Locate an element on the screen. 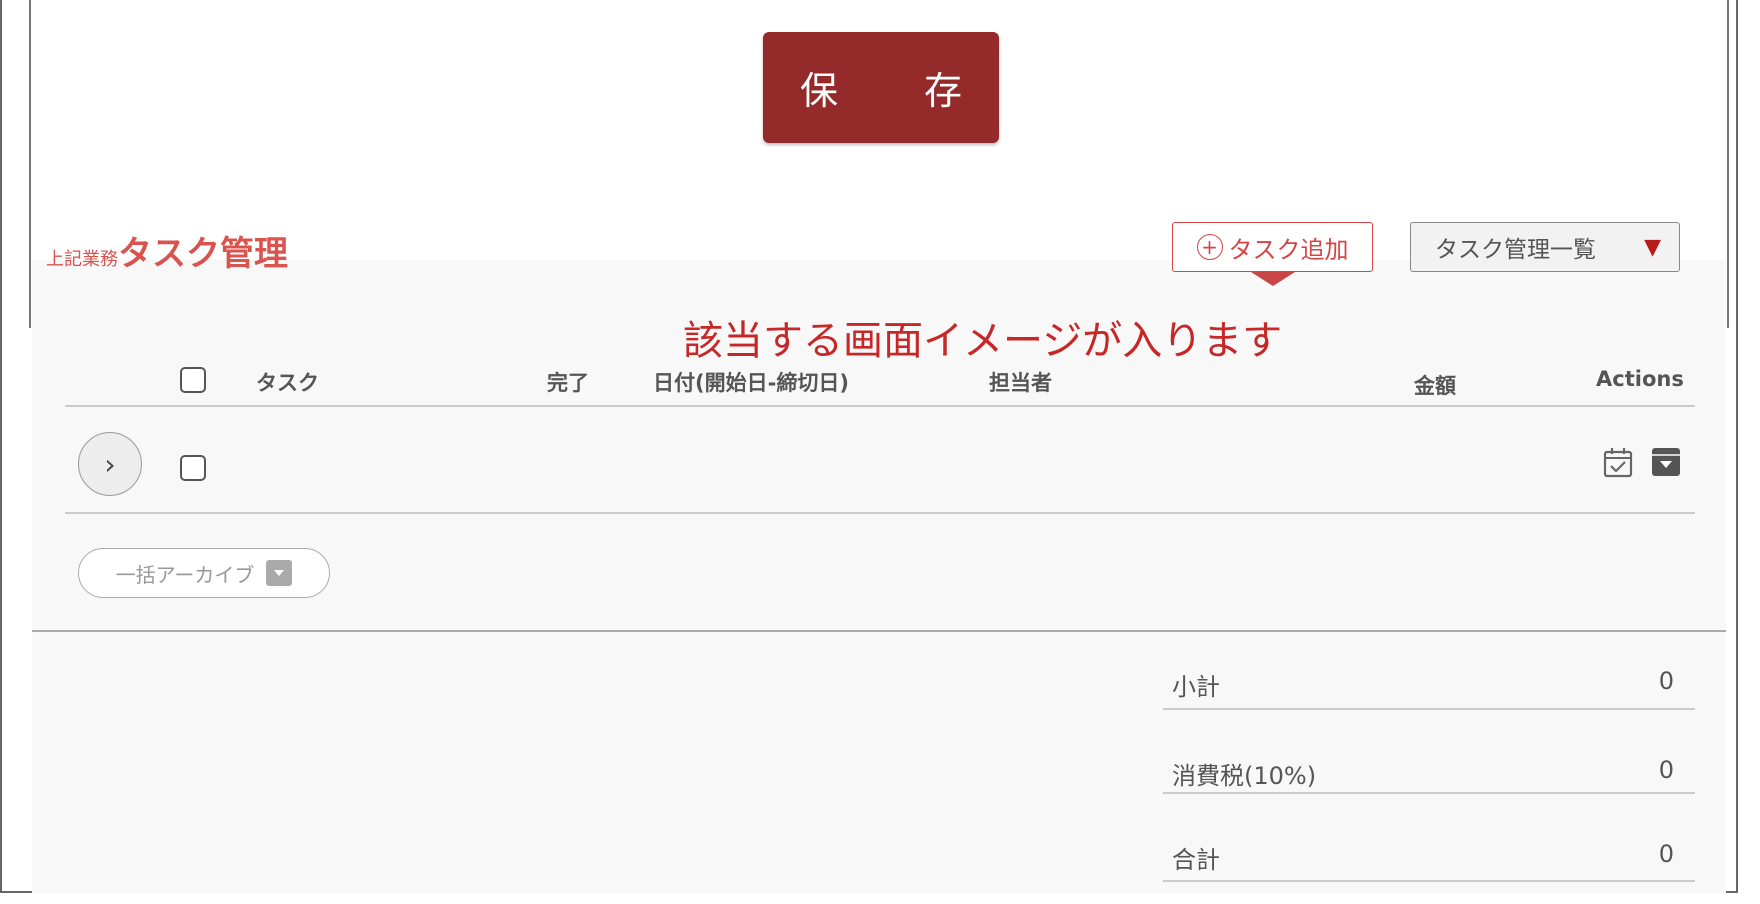 The image size is (1760, 904). frame-left-border is located at coordinates (30, 164).